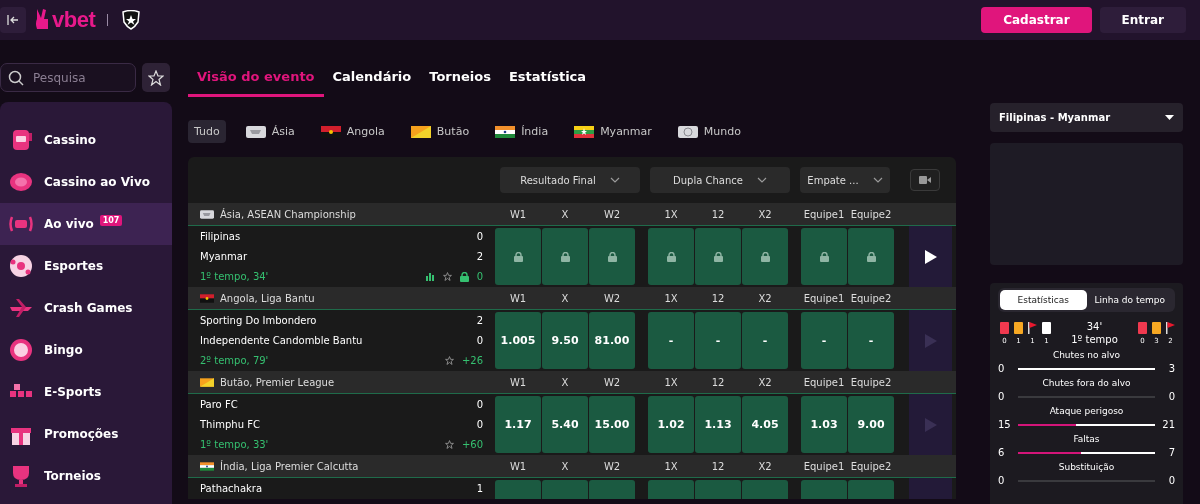  What do you see at coordinates (930, 256) in the screenshot?
I see `stream-button` at bounding box center [930, 256].